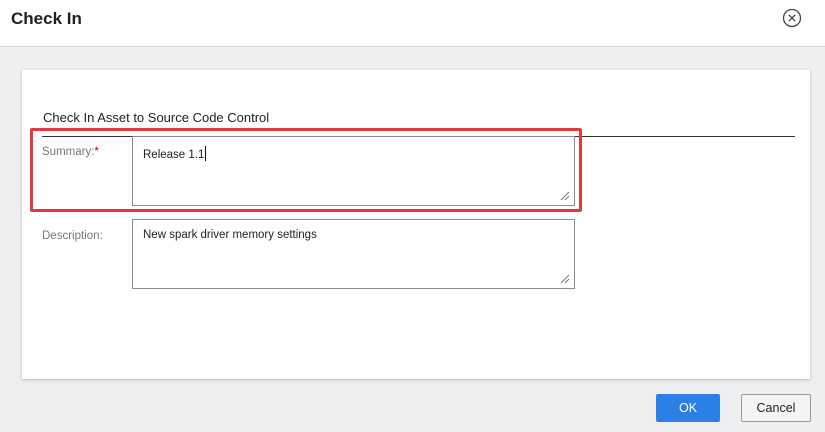 The width and height of the screenshot is (825, 432). What do you see at coordinates (353, 254) in the screenshot?
I see `description-textarea: New spark driver memory settings` at bounding box center [353, 254].